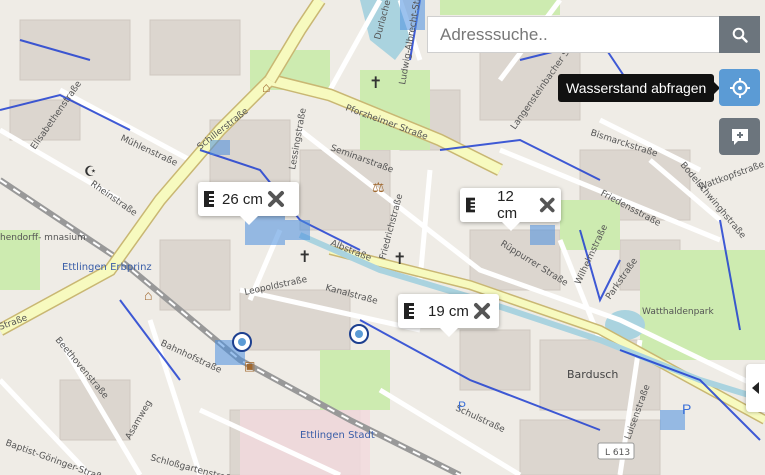  What do you see at coordinates (249, 366) in the screenshot?
I see `library-icon: ▣` at bounding box center [249, 366].